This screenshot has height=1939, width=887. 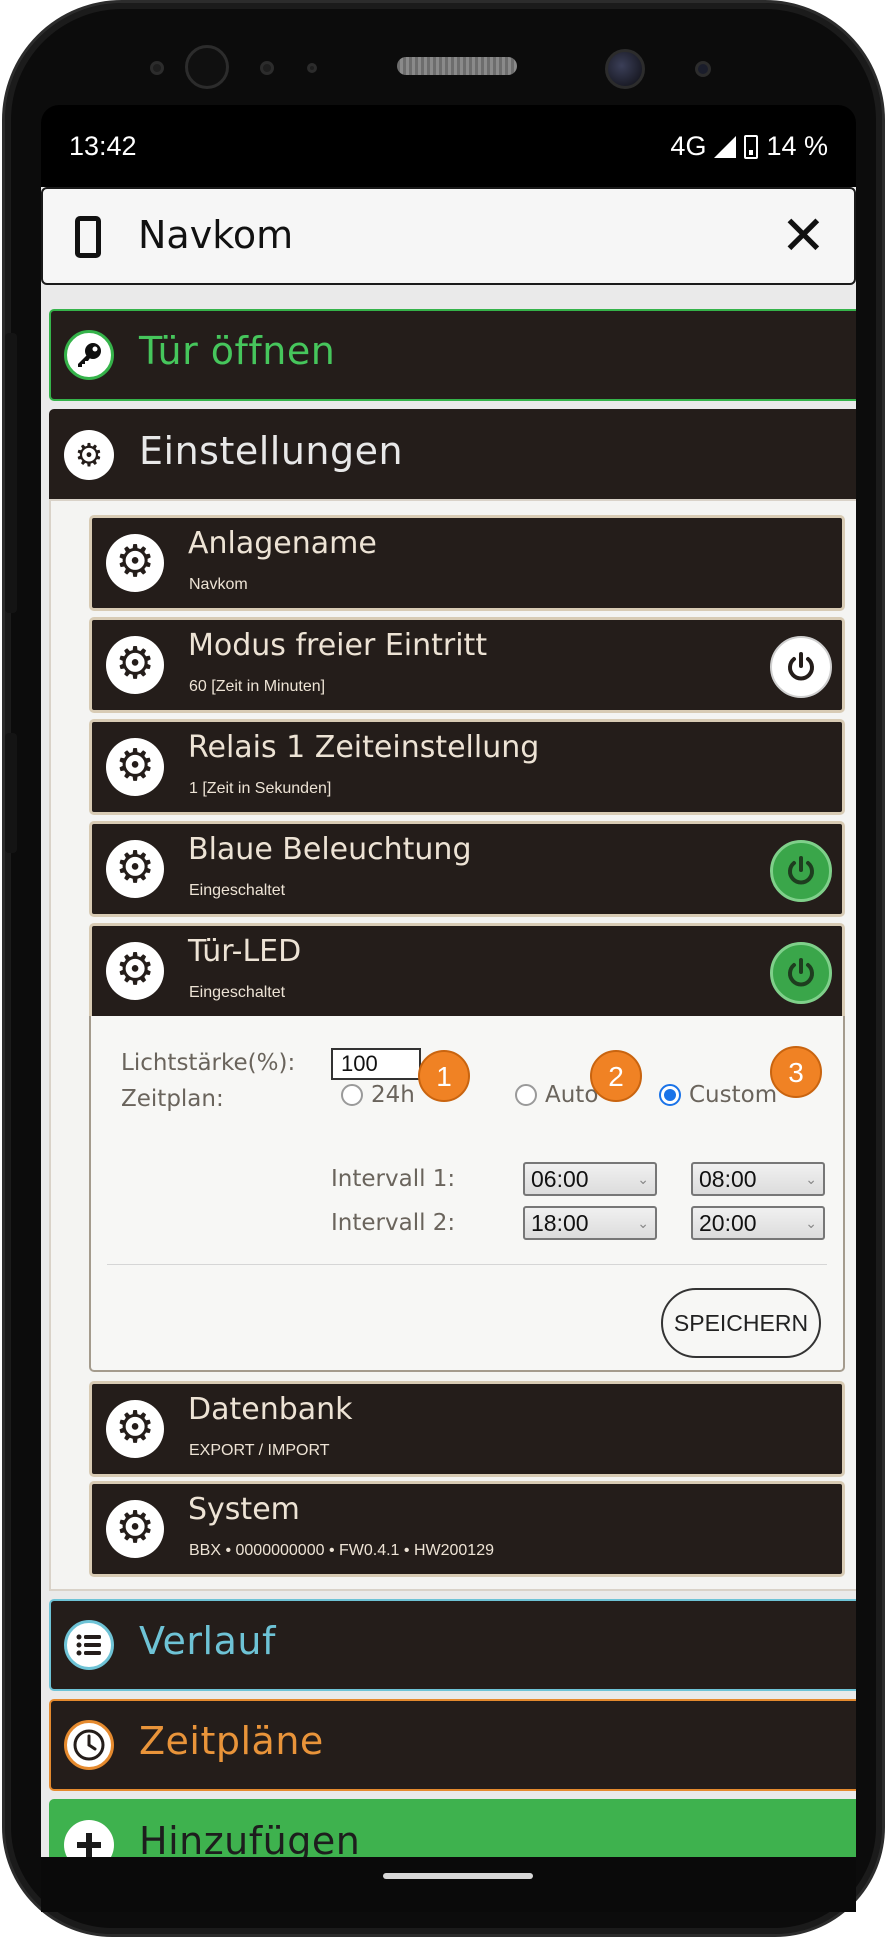 What do you see at coordinates (452, 1645) in the screenshot?
I see `section-history: Verlauf` at bounding box center [452, 1645].